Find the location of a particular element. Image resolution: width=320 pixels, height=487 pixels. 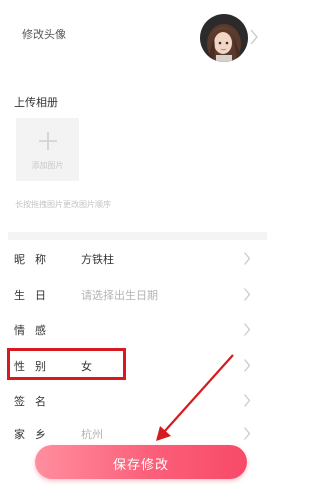

plus-icon is located at coordinates (48, 141).